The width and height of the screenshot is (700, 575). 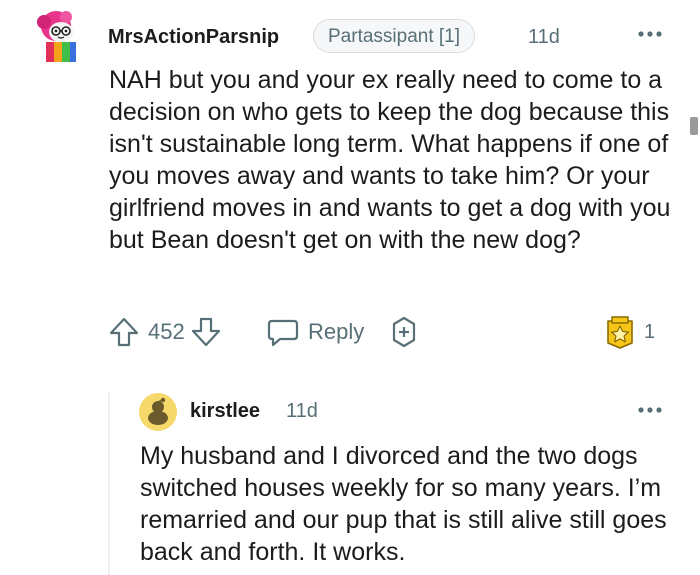 What do you see at coordinates (336, 331) in the screenshot?
I see `reply-label: Reply` at bounding box center [336, 331].